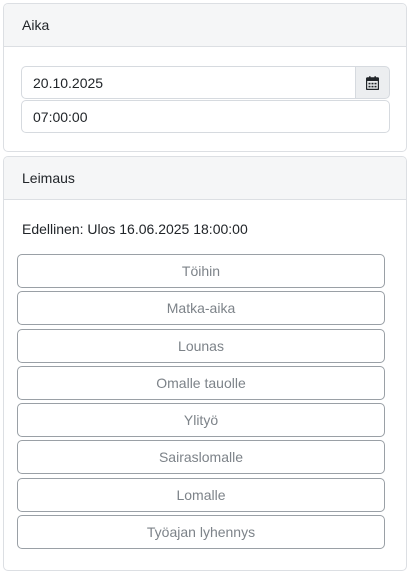  Describe the element at coordinates (201, 457) in the screenshot. I see `stamp-button-sairaslomalle: Sairaslomalle` at that location.